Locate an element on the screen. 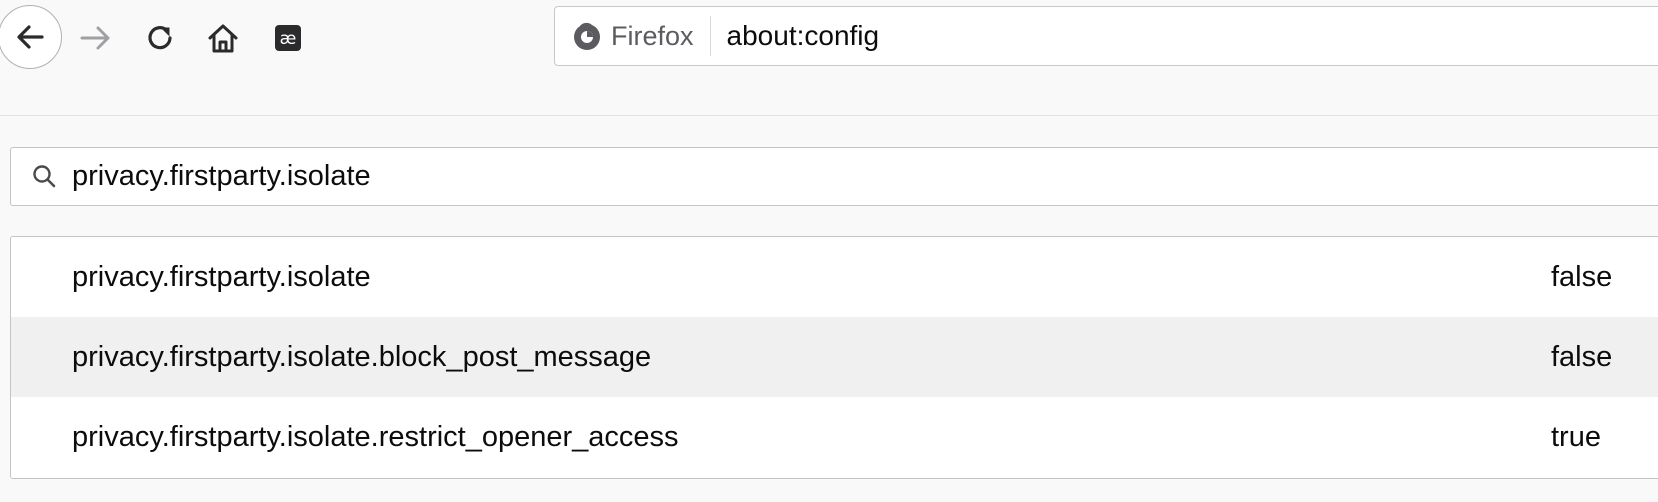 This screenshot has height=502, width=1658. identity-box: Firefox is located at coordinates (633, 36).